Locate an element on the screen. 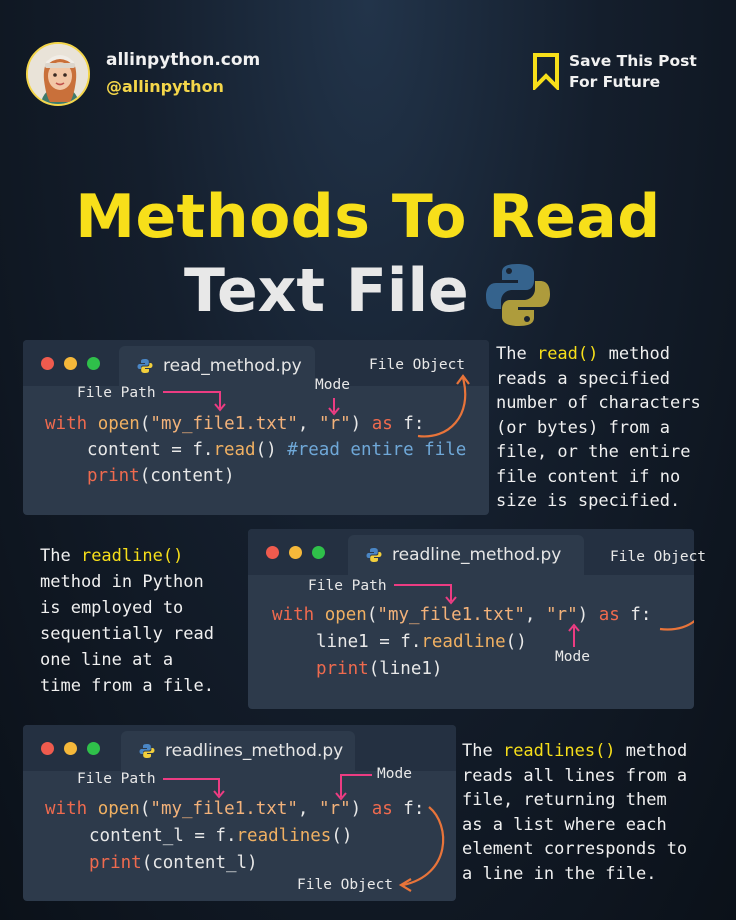  bookmark-icon is located at coordinates (546, 73).